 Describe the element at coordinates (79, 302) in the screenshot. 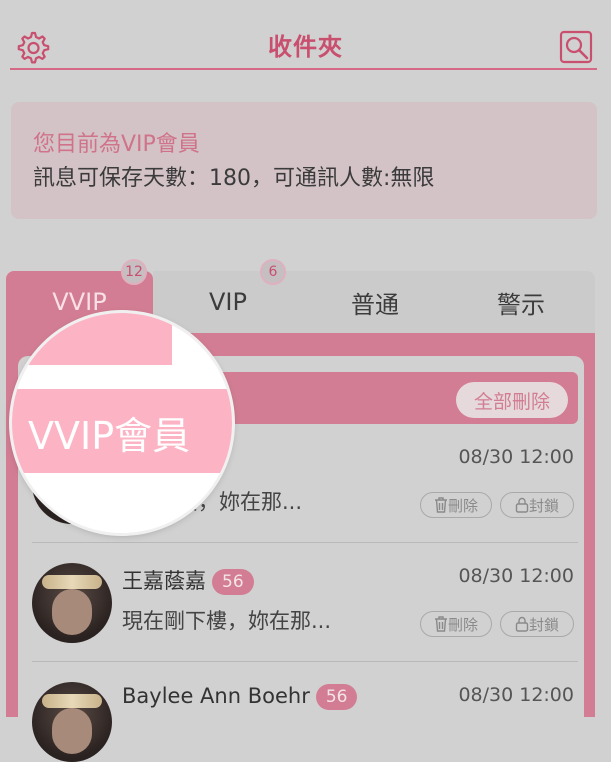

I see `tab-label: VVIP` at that location.